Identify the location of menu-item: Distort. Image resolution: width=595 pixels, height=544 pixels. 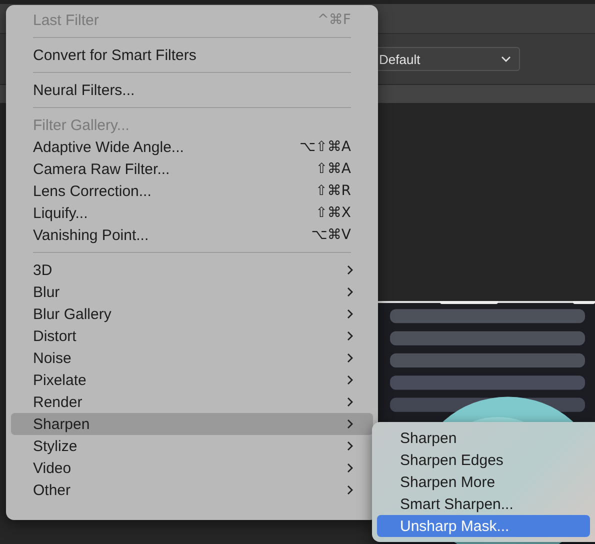
(192, 336).